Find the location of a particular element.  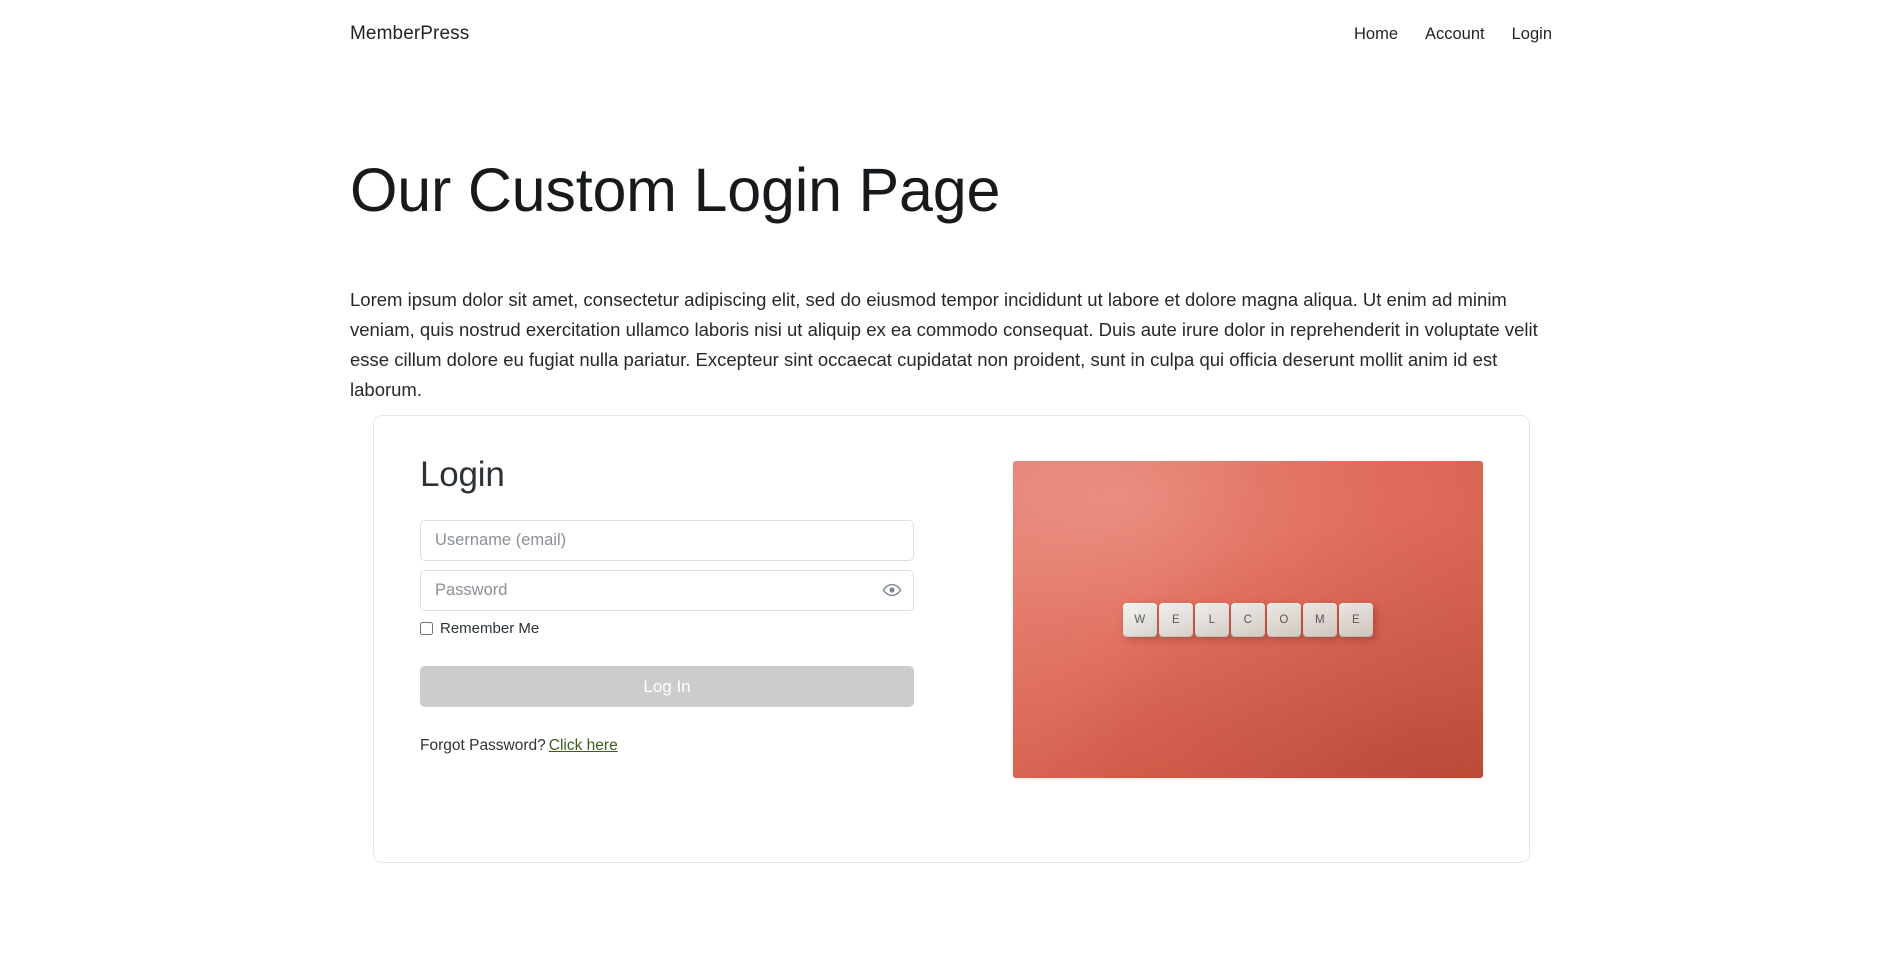

eye-icon-glyph is located at coordinates (892, 590).